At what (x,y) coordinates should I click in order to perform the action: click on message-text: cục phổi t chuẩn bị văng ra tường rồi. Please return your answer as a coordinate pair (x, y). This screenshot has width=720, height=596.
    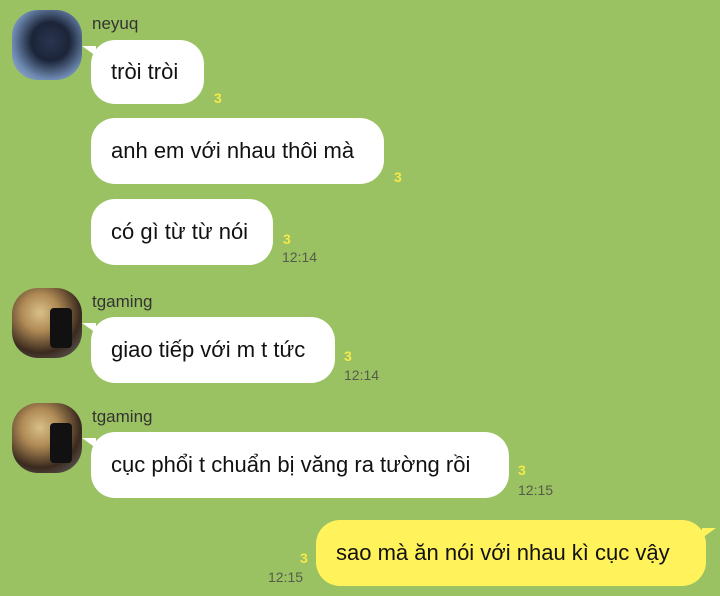
    Looking at the image, I should click on (291, 464).